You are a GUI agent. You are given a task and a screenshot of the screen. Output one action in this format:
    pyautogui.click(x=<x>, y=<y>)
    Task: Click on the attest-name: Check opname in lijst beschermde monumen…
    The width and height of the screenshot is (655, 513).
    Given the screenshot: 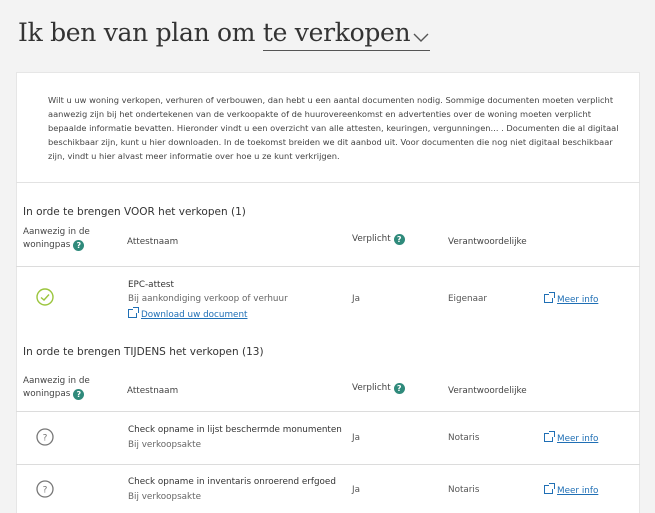 What is the action you would take?
    pyautogui.click(x=235, y=430)
    